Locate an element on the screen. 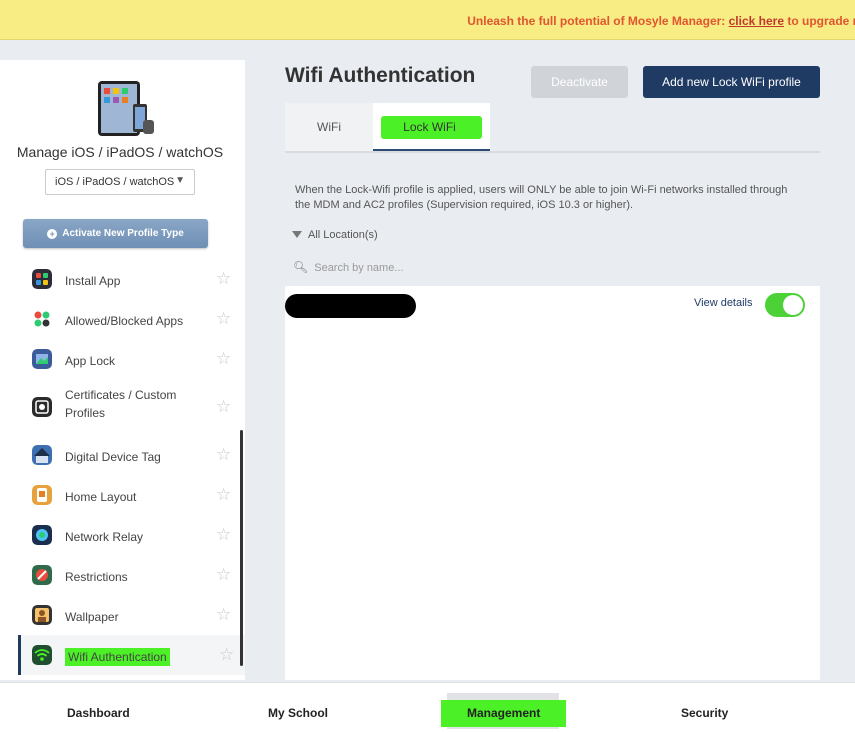  sidebar-item-certificates: Certificates / Custom Profiles ☆ is located at coordinates (131, 407).